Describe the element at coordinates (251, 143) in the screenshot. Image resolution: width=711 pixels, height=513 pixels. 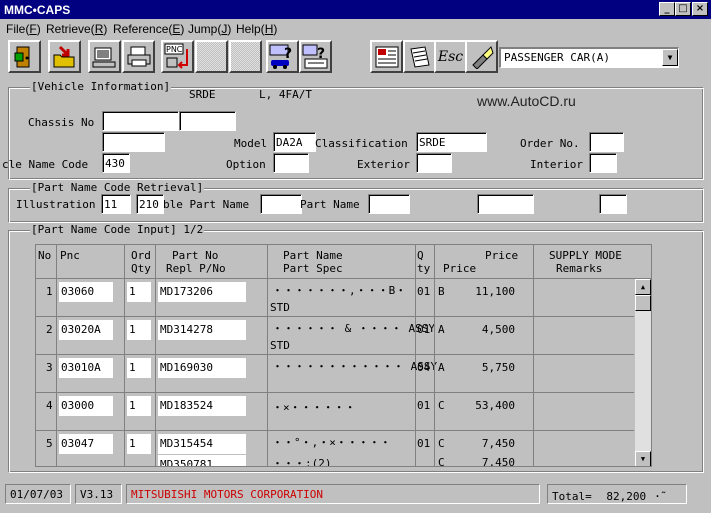
I see `model-label: Model` at that location.